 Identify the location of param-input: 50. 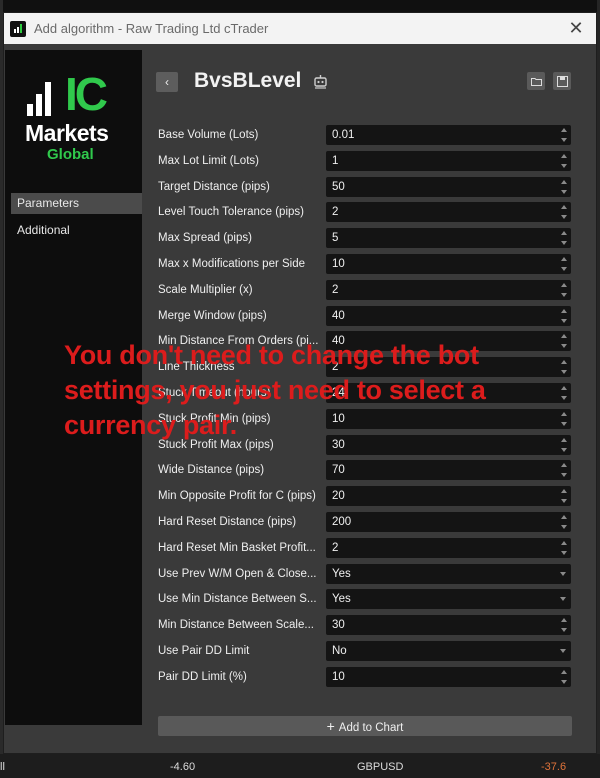
(448, 187).